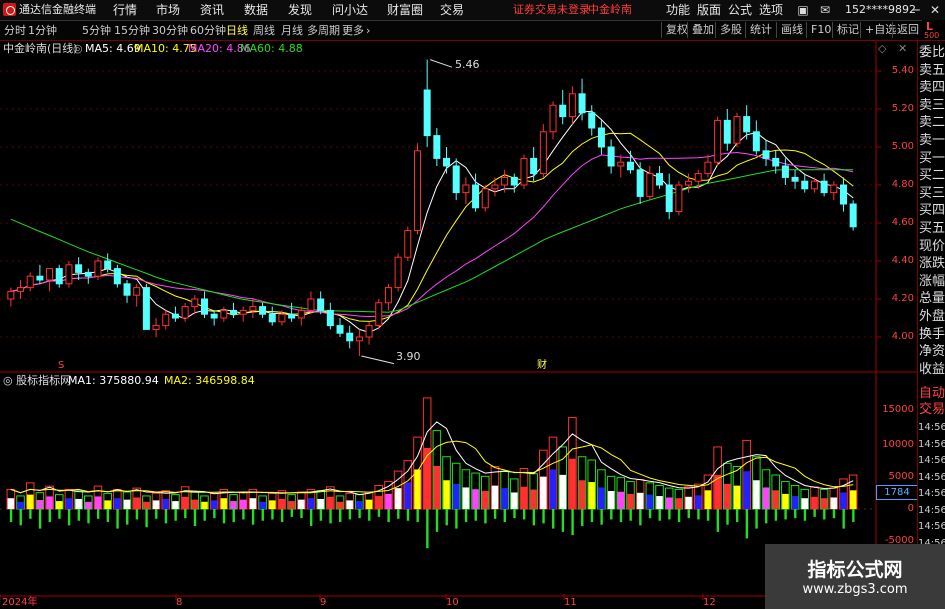 The height and width of the screenshot is (609, 945). Describe the element at coordinates (878, 30) in the screenshot. I see `btn-zixuan: +自选` at that location.